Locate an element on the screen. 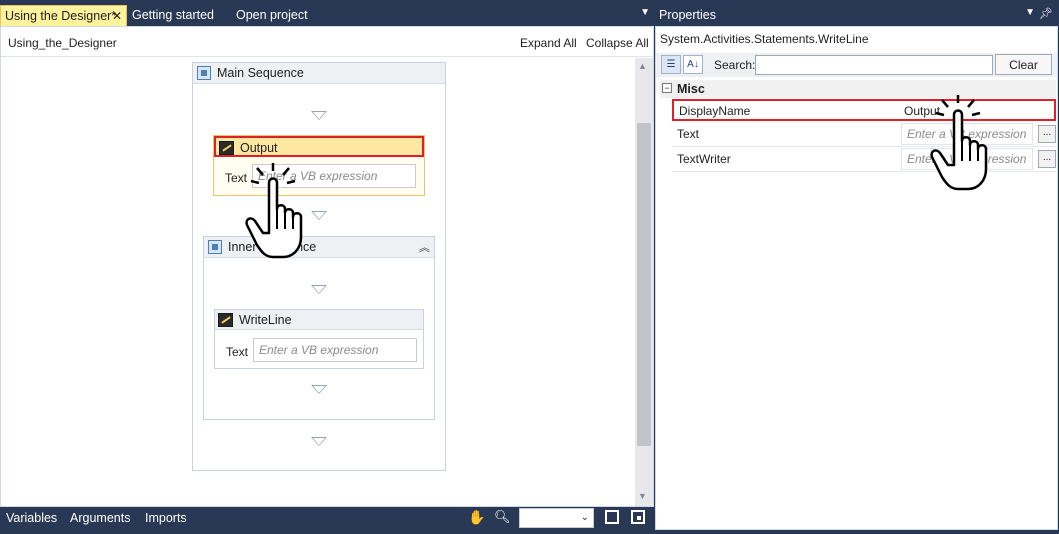 Image resolution: width=1059 pixels, height=534 pixels. panel-dropdown-icon: ▼ is located at coordinates (1030, 12).